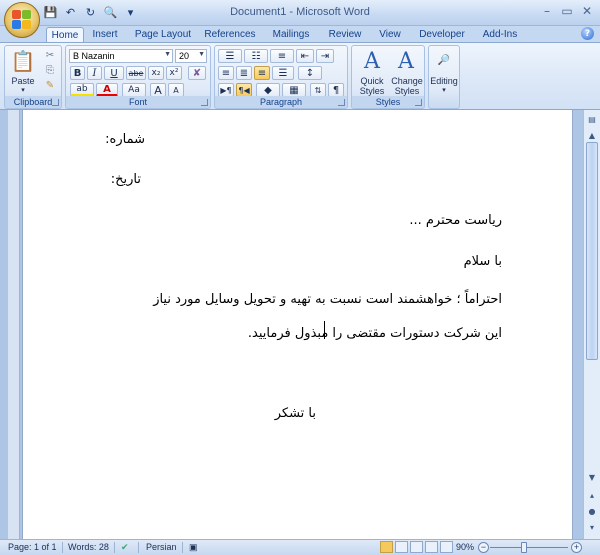 The width and height of the screenshot is (600, 555). Describe the element at coordinates (483, 547) in the screenshot. I see `zoom-out-icon: −` at that location.